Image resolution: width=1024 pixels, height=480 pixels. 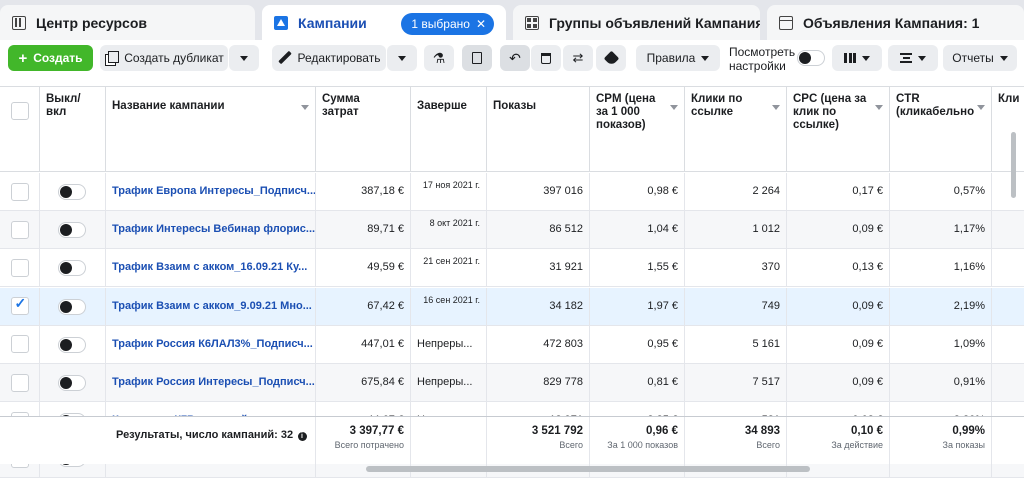 What do you see at coordinates (449, 306) in the screenshot?
I see `cell-end: 16 сен 2021 г.` at bounding box center [449, 306].